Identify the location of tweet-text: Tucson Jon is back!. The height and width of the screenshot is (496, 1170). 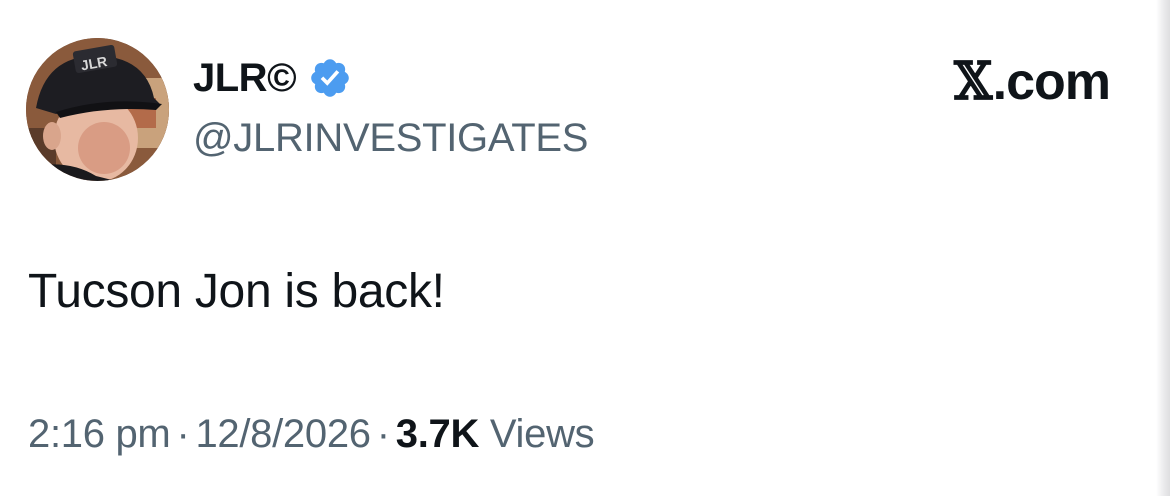
(236, 291).